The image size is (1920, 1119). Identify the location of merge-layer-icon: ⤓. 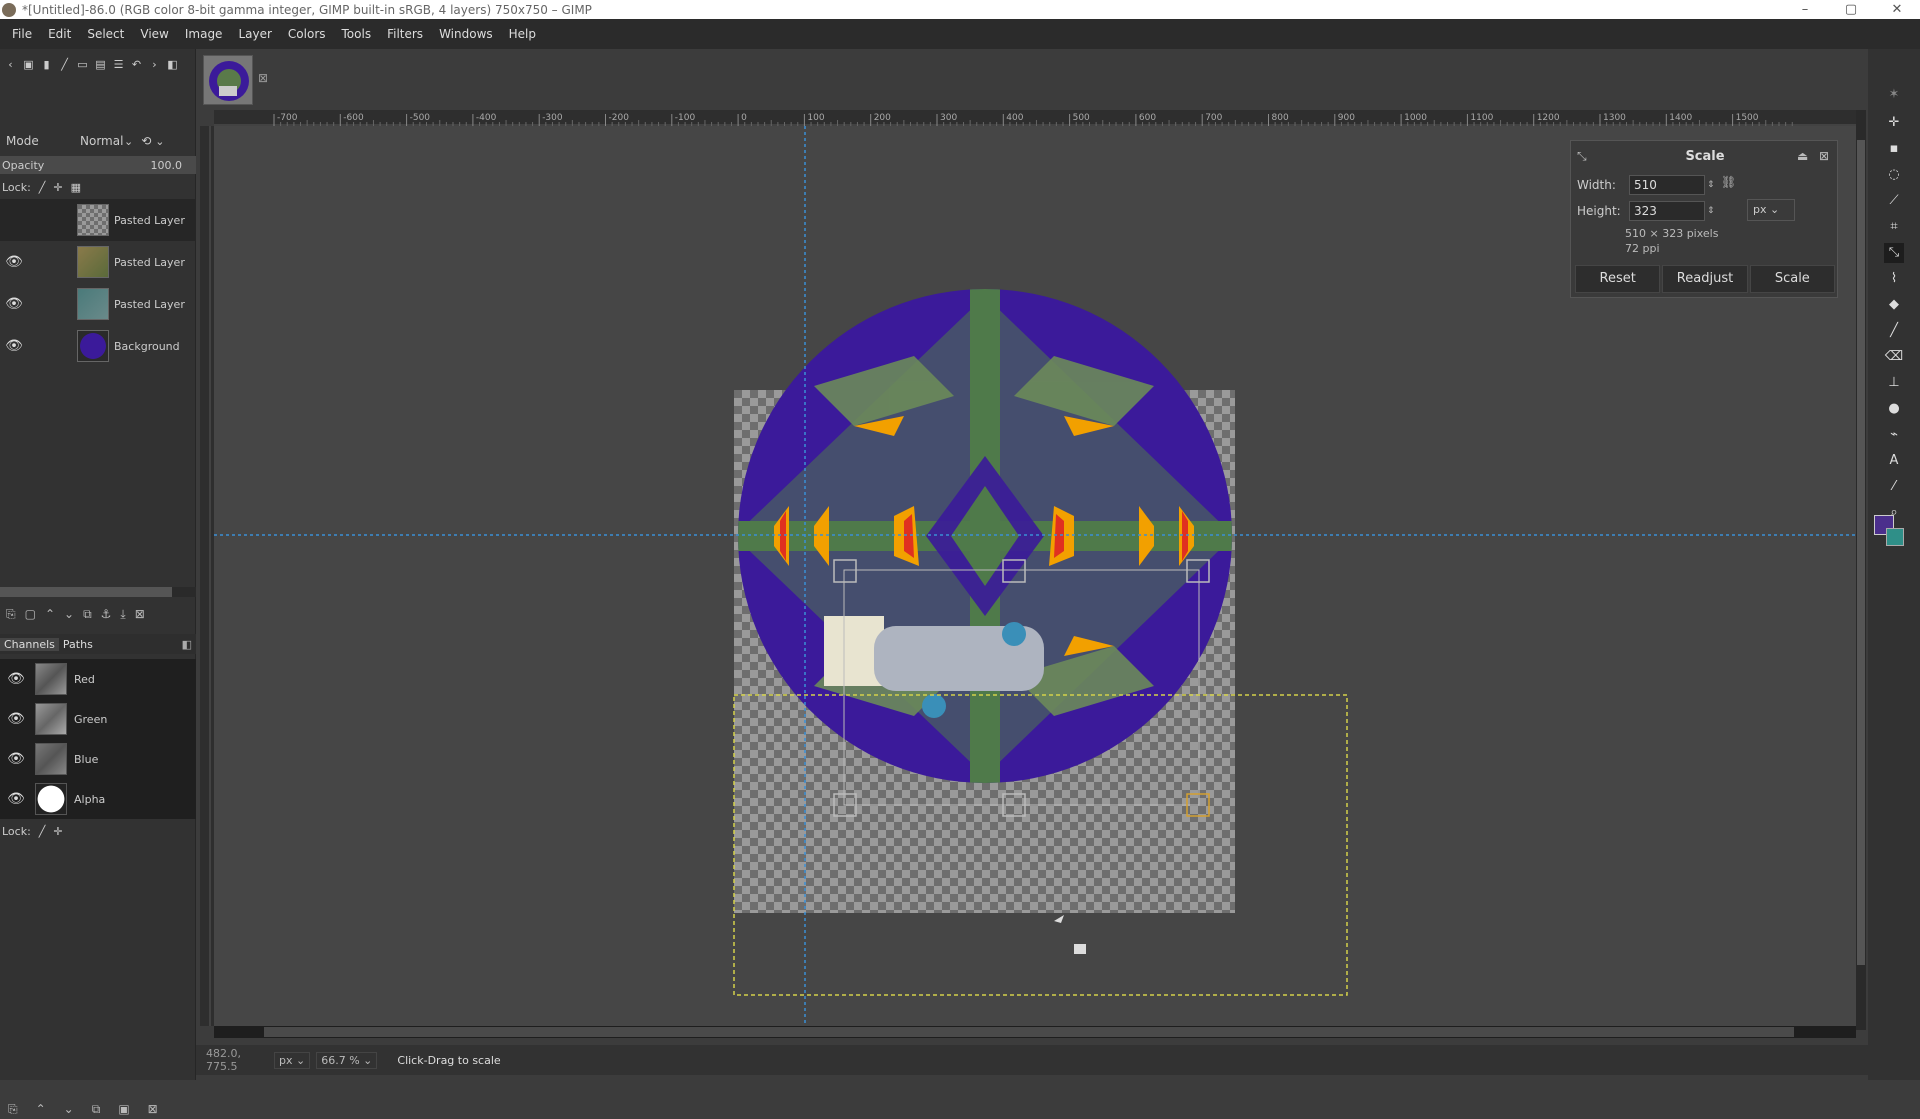
(122, 614).